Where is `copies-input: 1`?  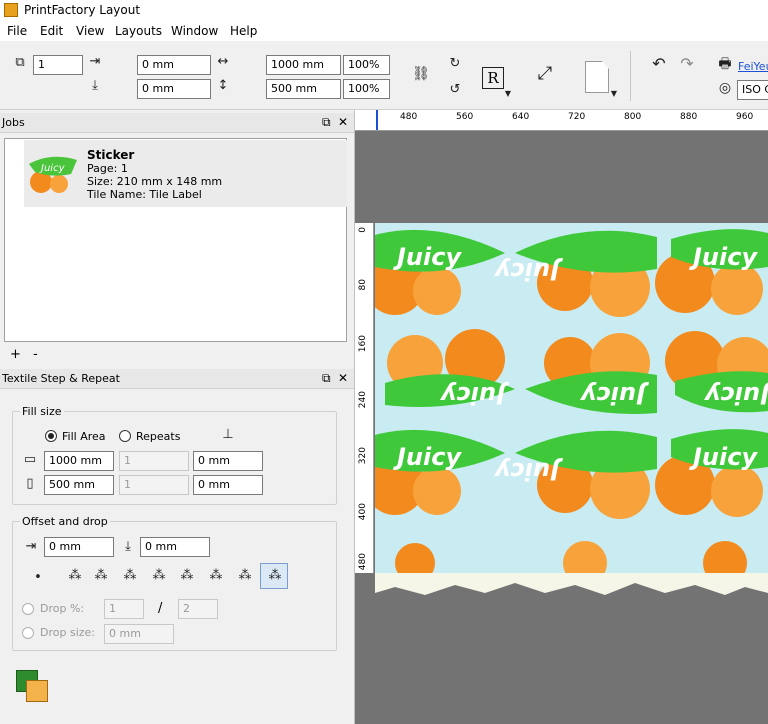
copies-input: 1 is located at coordinates (58, 65).